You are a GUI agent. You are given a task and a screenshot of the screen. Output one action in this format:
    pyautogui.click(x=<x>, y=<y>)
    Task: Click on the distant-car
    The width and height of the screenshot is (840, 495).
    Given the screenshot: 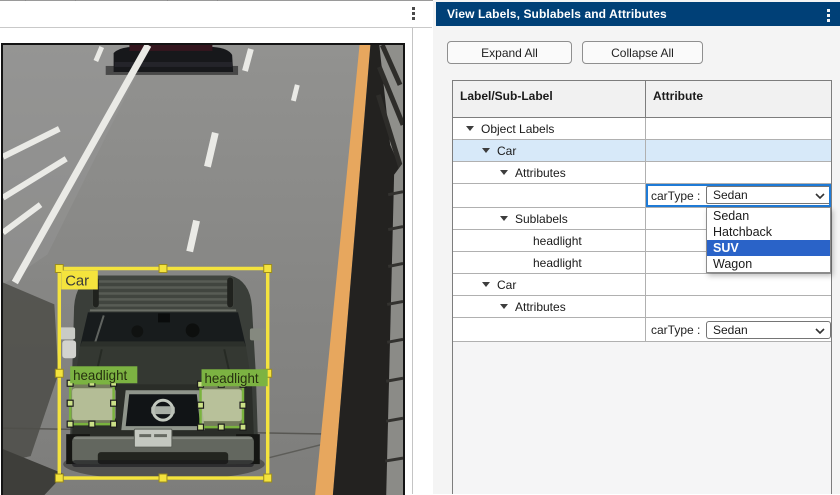 What is the action you would take?
    pyautogui.click(x=172, y=60)
    